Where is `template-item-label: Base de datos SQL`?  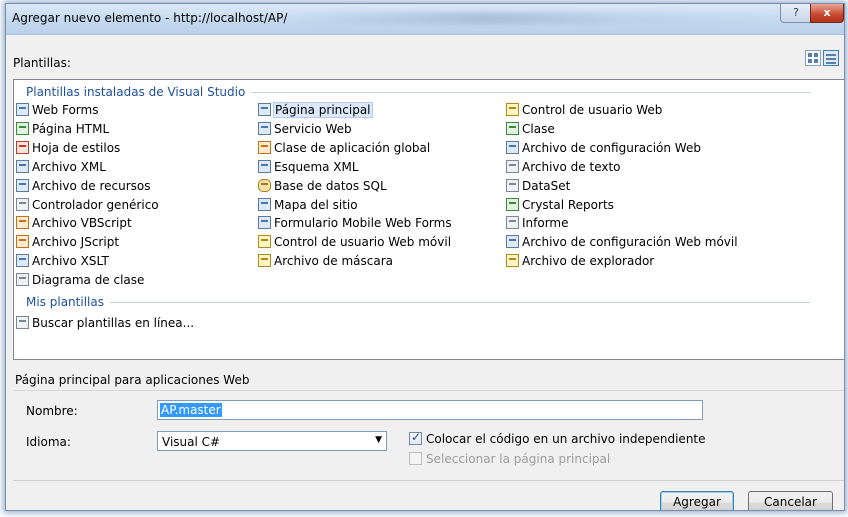
template-item-label: Base de datos SQL is located at coordinates (330, 185).